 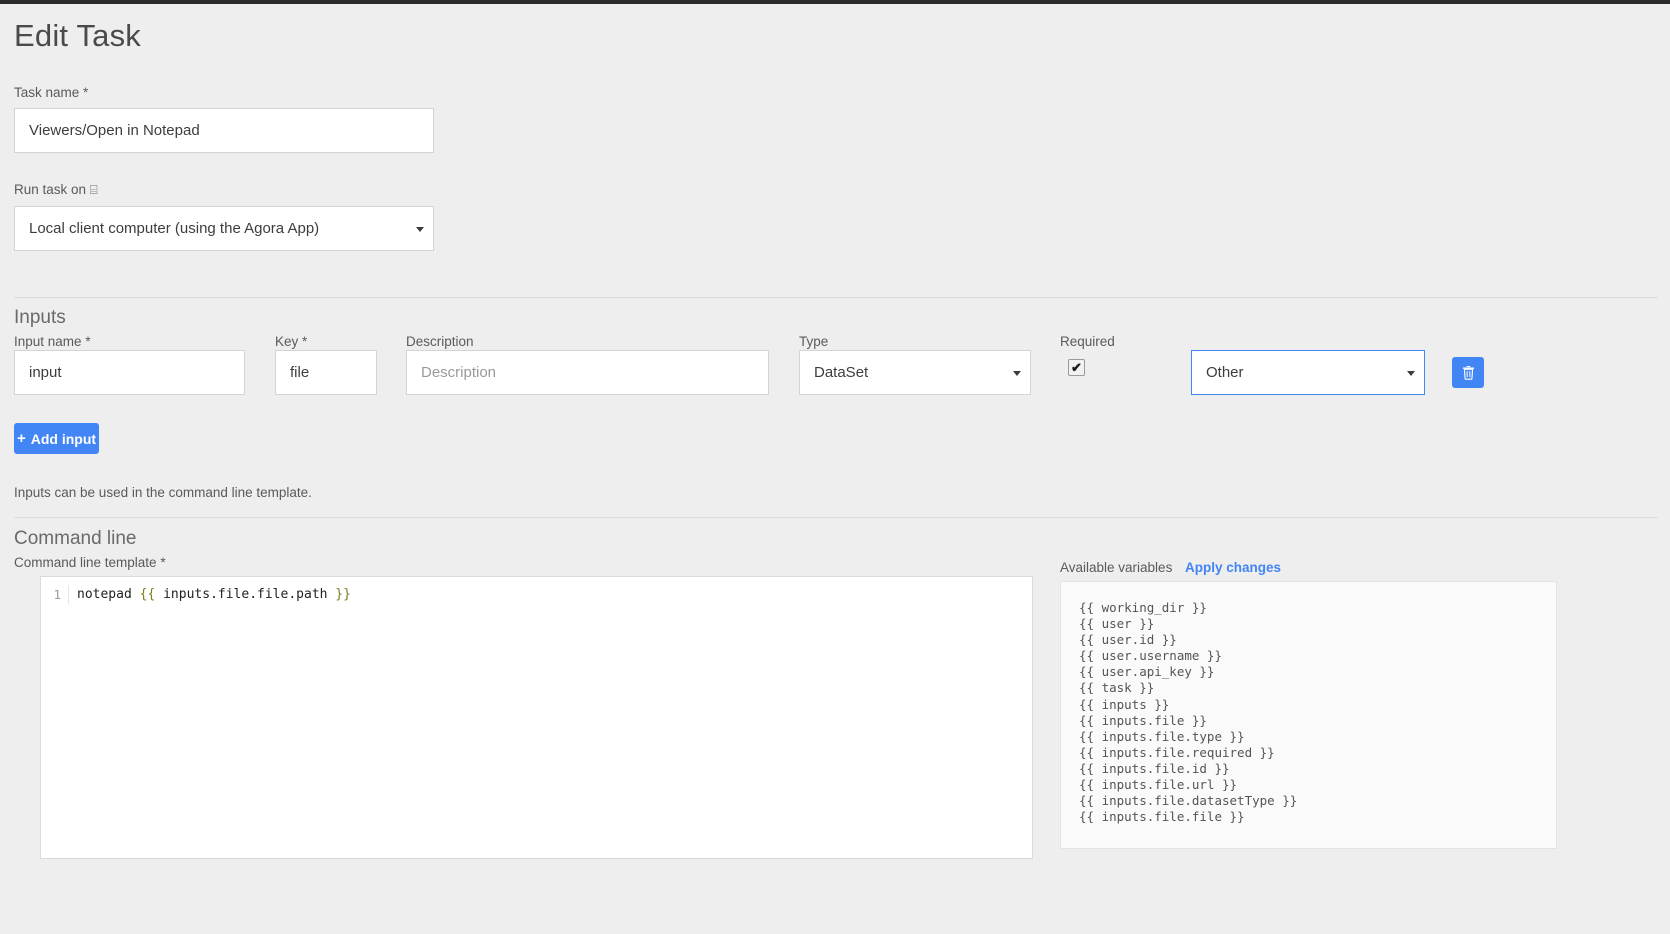 What do you see at coordinates (536, 594) in the screenshot?
I see `editor-line-row: 1 notepad {{ inputs.file.file.path }}` at bounding box center [536, 594].